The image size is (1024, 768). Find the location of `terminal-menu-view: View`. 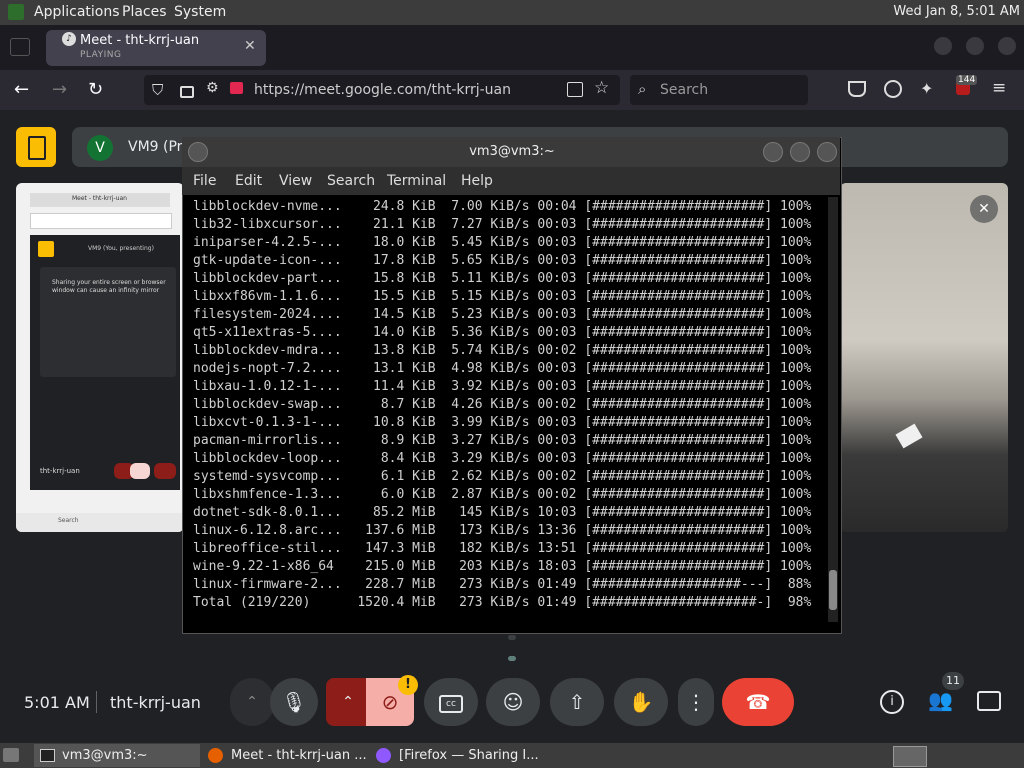

terminal-menu-view: View is located at coordinates (295, 181).